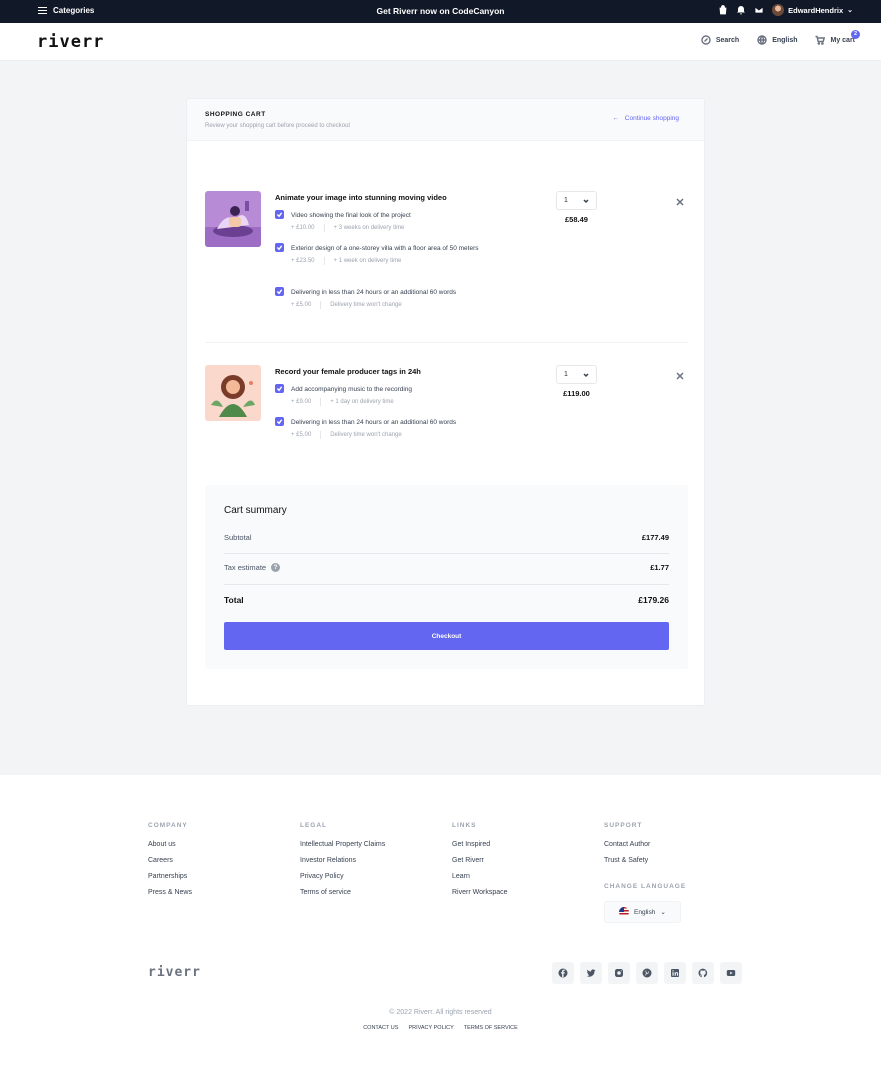  I want to click on option-price: + £5.00, so click(301, 435).